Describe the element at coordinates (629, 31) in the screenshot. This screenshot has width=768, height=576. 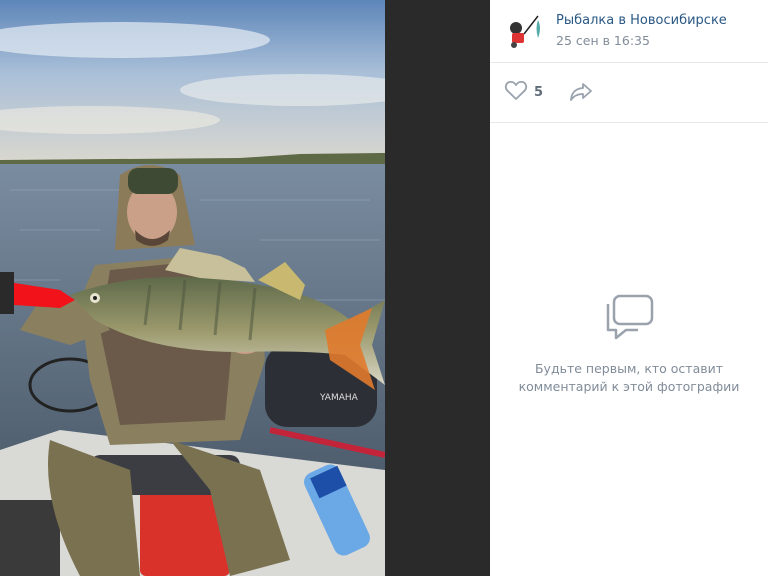
I see `post-author-header: Рыбалка в Новосибирске 25 сен в 16:35` at that location.